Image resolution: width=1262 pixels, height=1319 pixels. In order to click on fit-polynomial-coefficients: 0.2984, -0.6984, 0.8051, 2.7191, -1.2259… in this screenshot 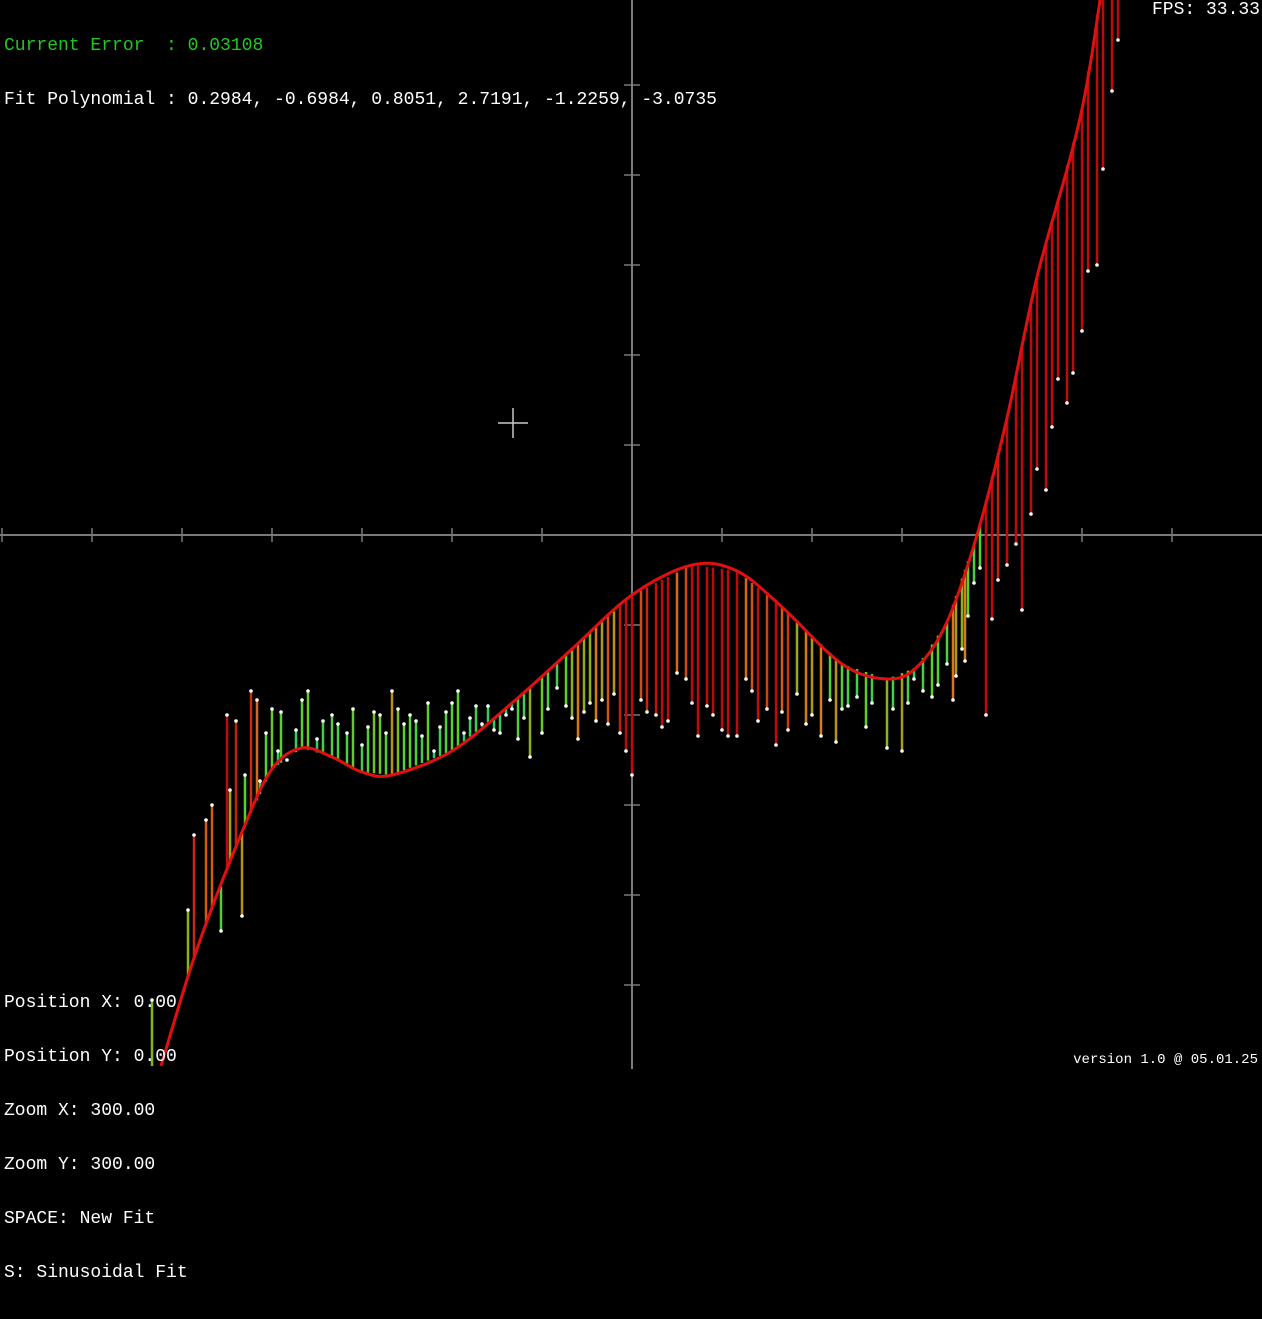, I will do `click(452, 100)`.